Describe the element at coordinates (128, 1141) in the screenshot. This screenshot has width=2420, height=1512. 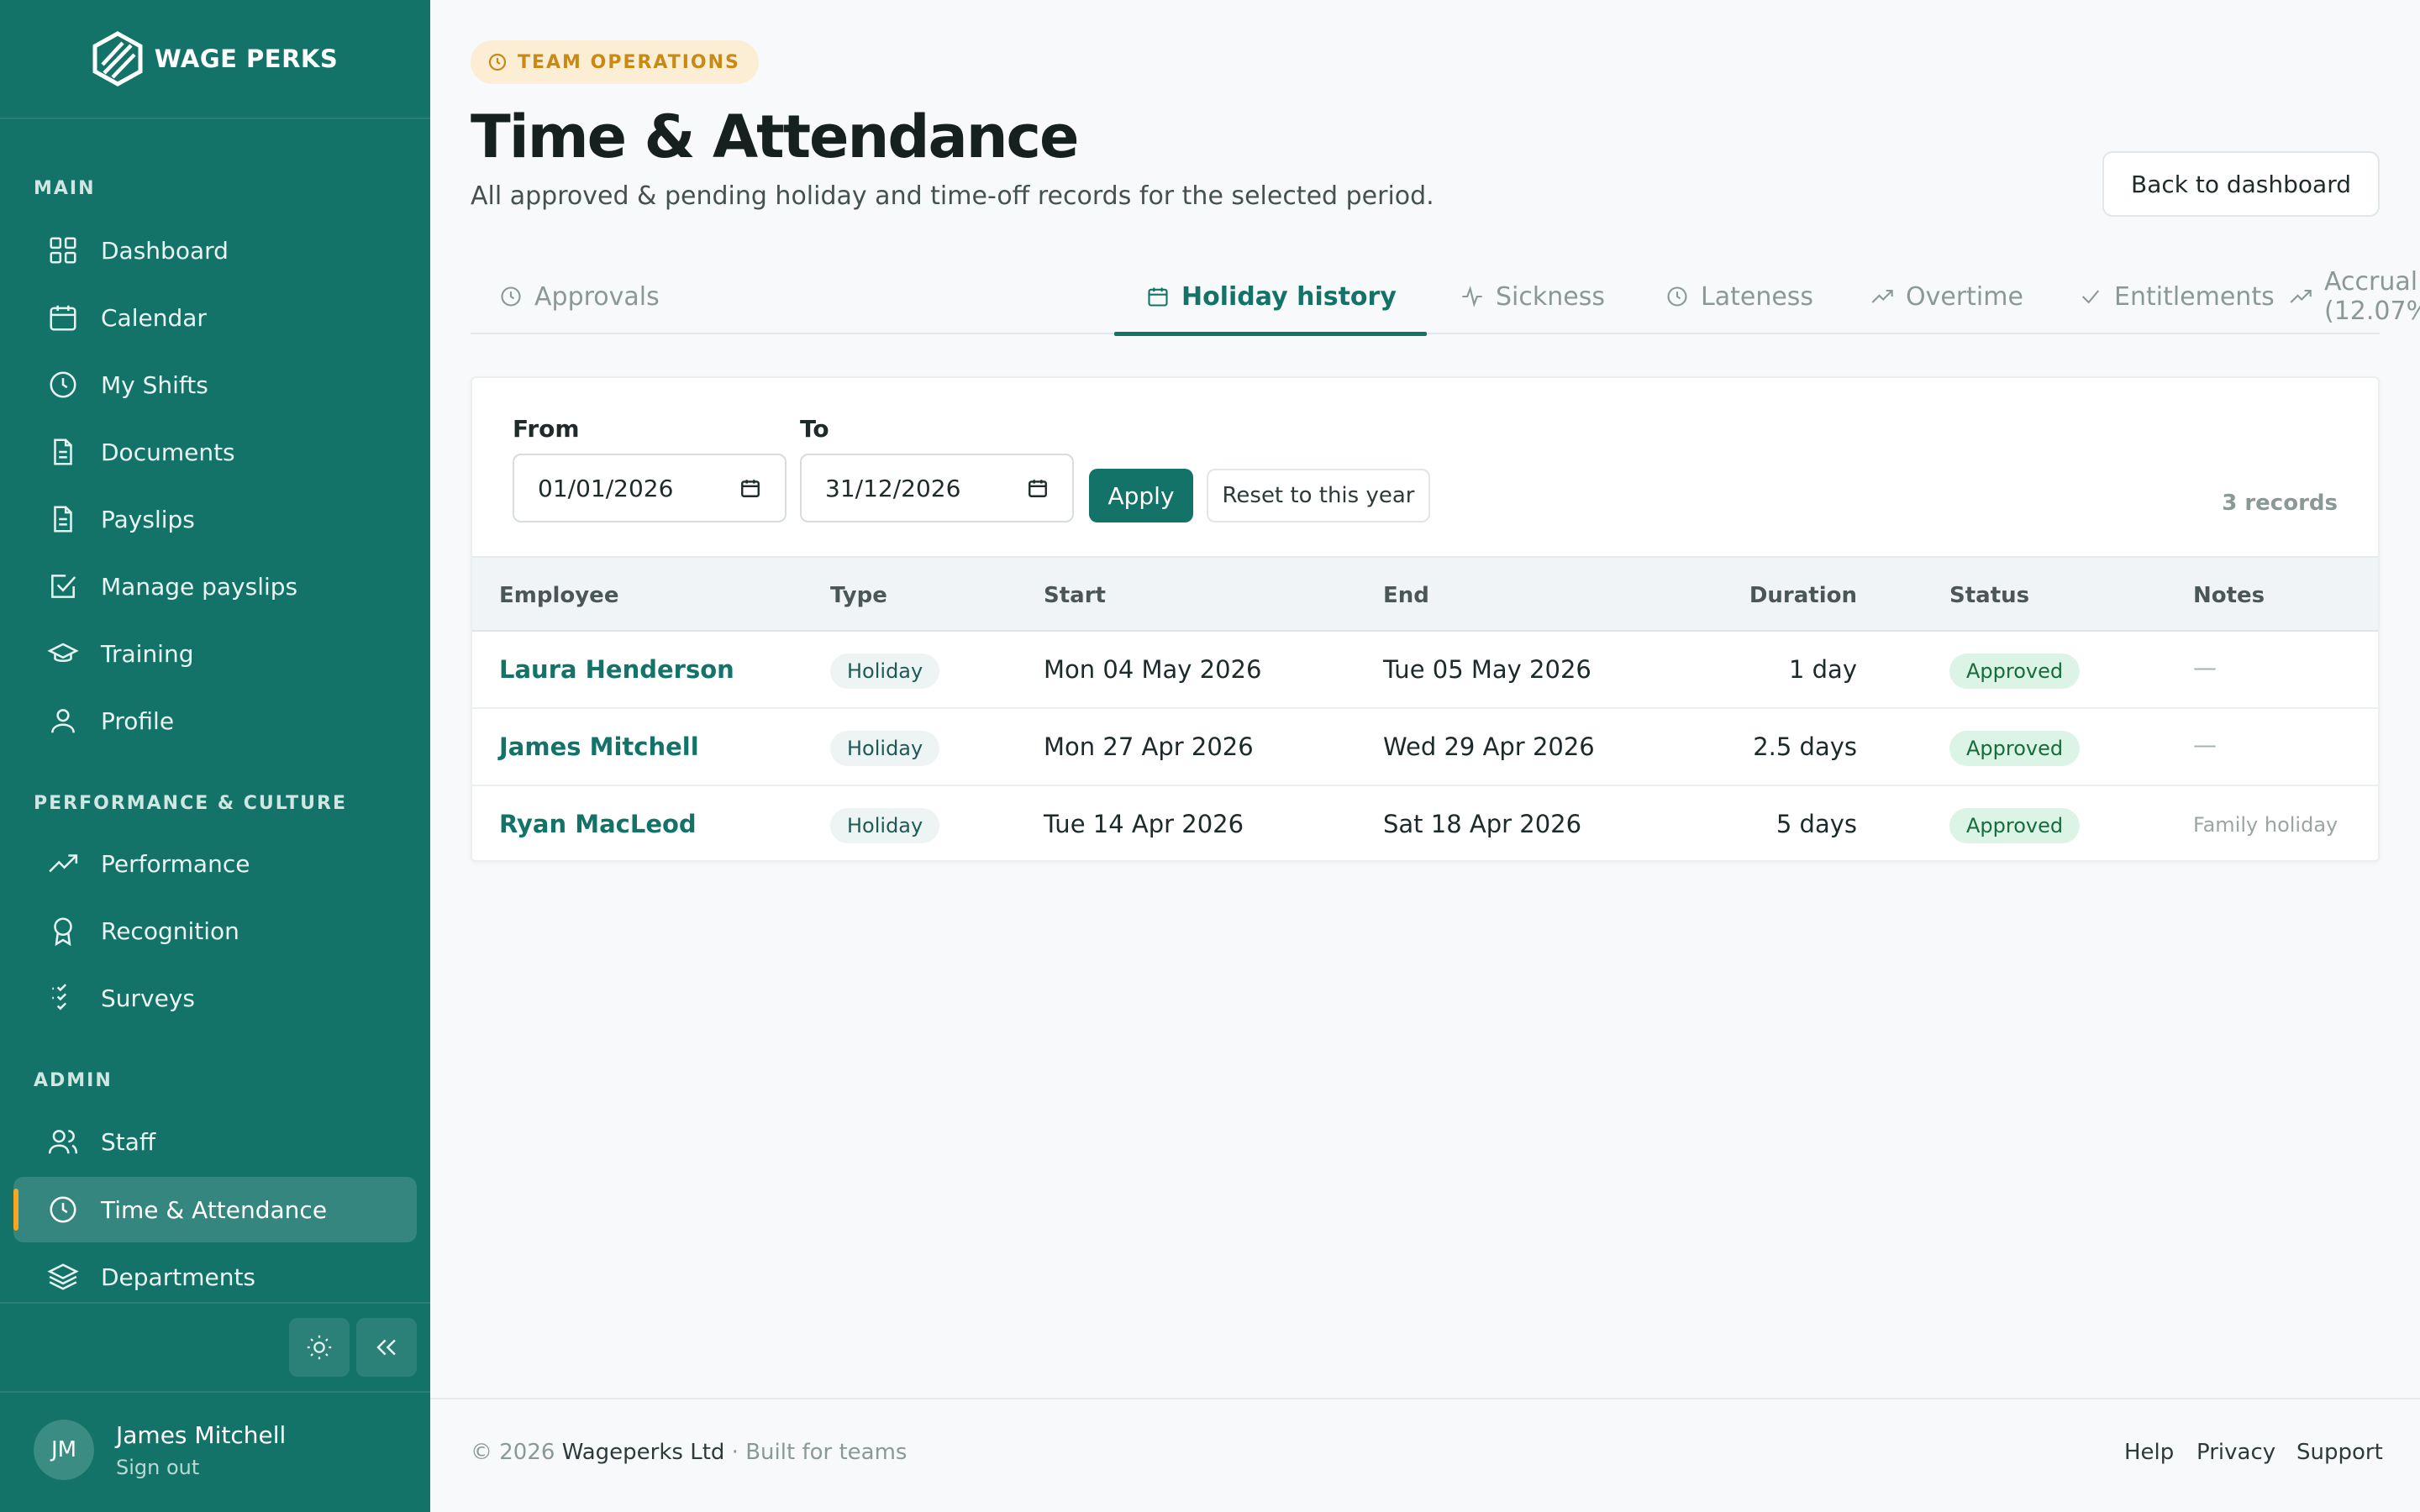
I see `sidebar-item-label: Staff` at that location.